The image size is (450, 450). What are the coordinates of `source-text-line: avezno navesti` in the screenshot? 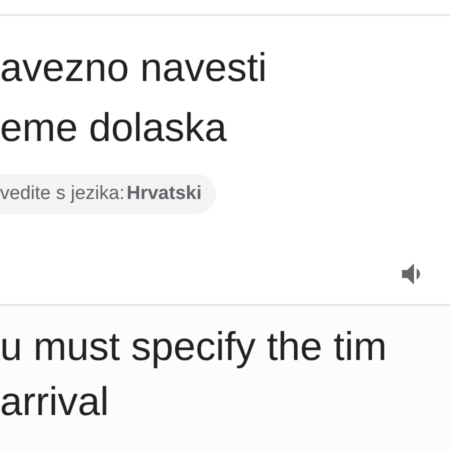 It's located at (134, 68).